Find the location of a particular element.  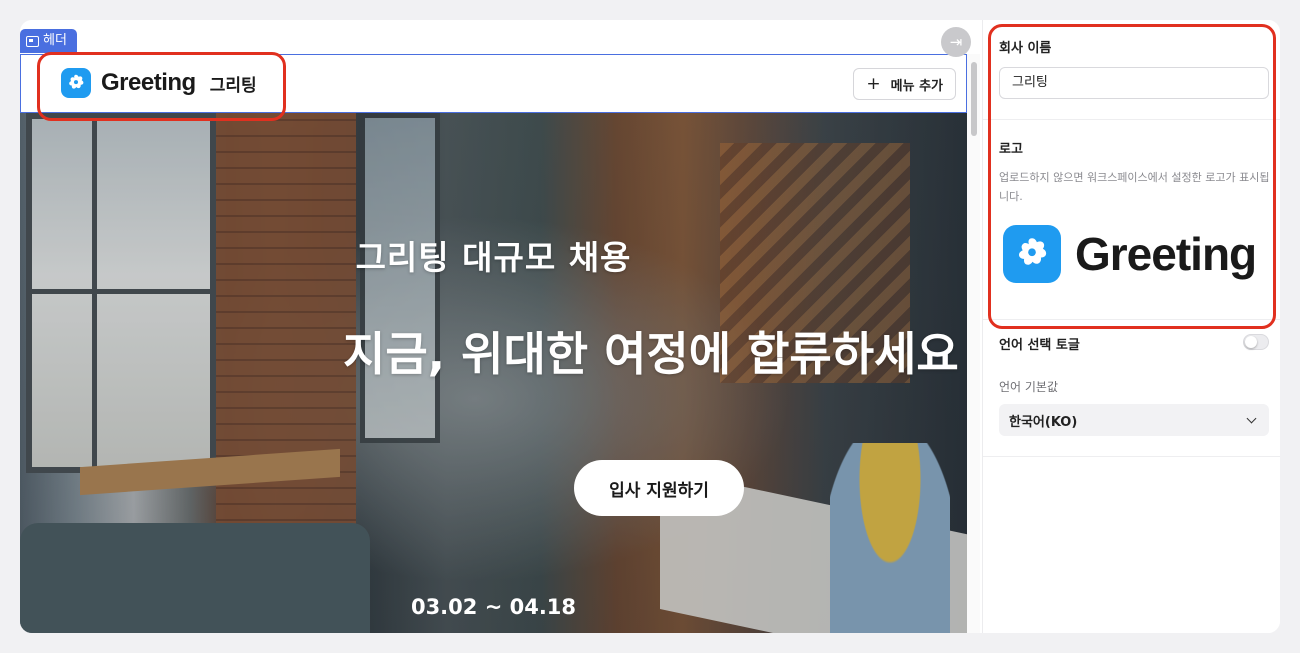

canvas-scrollbar-track is located at coordinates (973, 343).